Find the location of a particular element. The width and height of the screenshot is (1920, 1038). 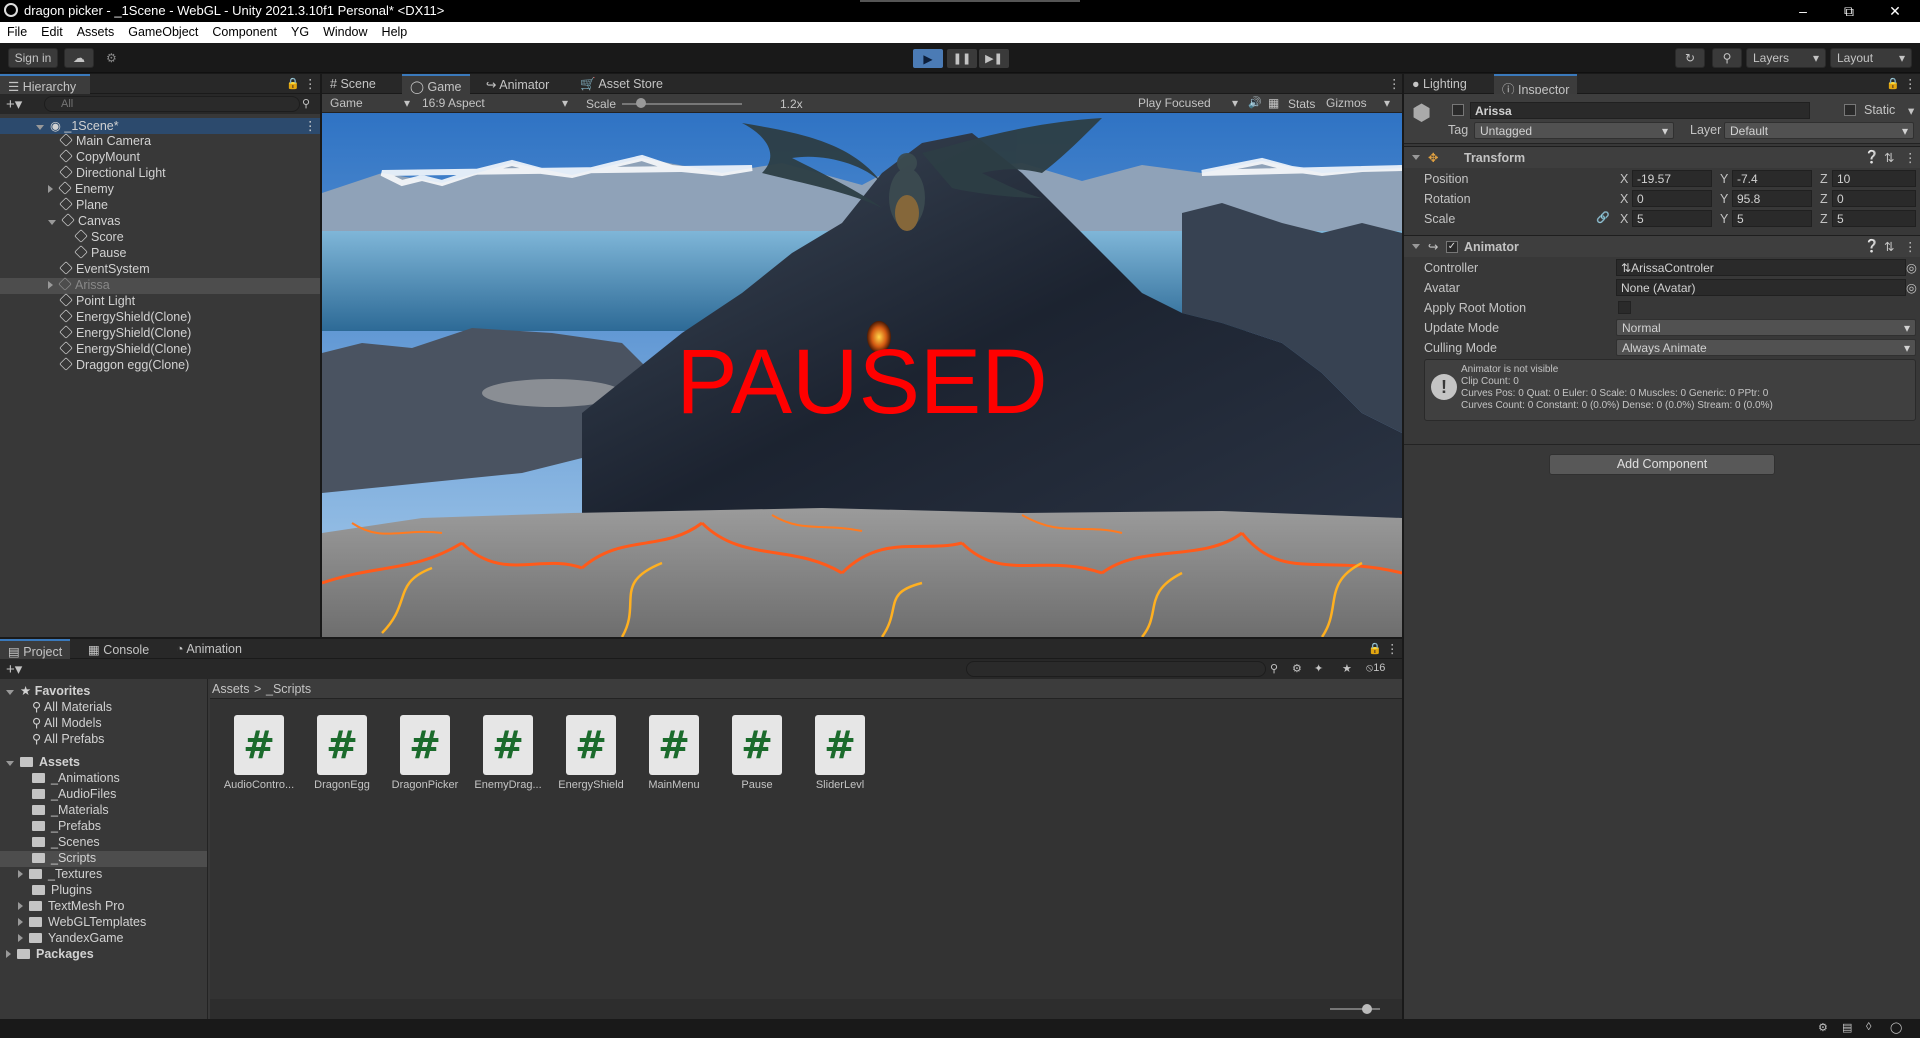

collab-icon: ⚙ is located at coordinates (113, 58).